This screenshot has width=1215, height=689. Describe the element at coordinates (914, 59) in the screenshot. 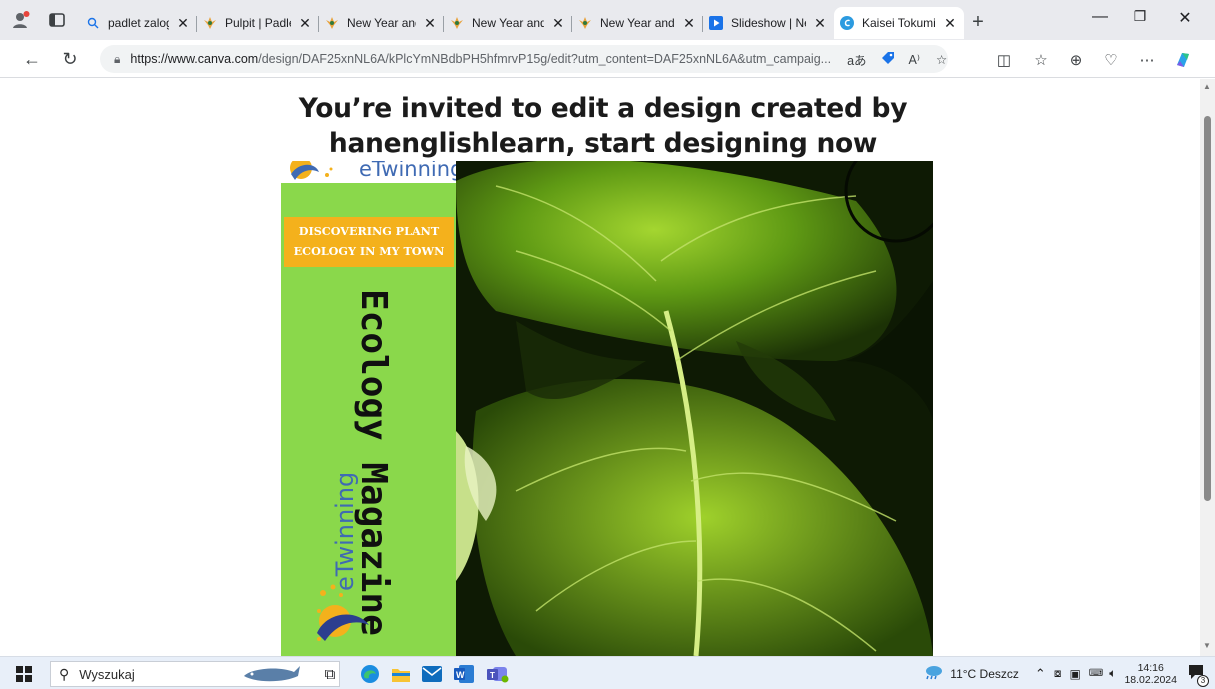

I see `read-aloud-icon: A⁾` at that location.